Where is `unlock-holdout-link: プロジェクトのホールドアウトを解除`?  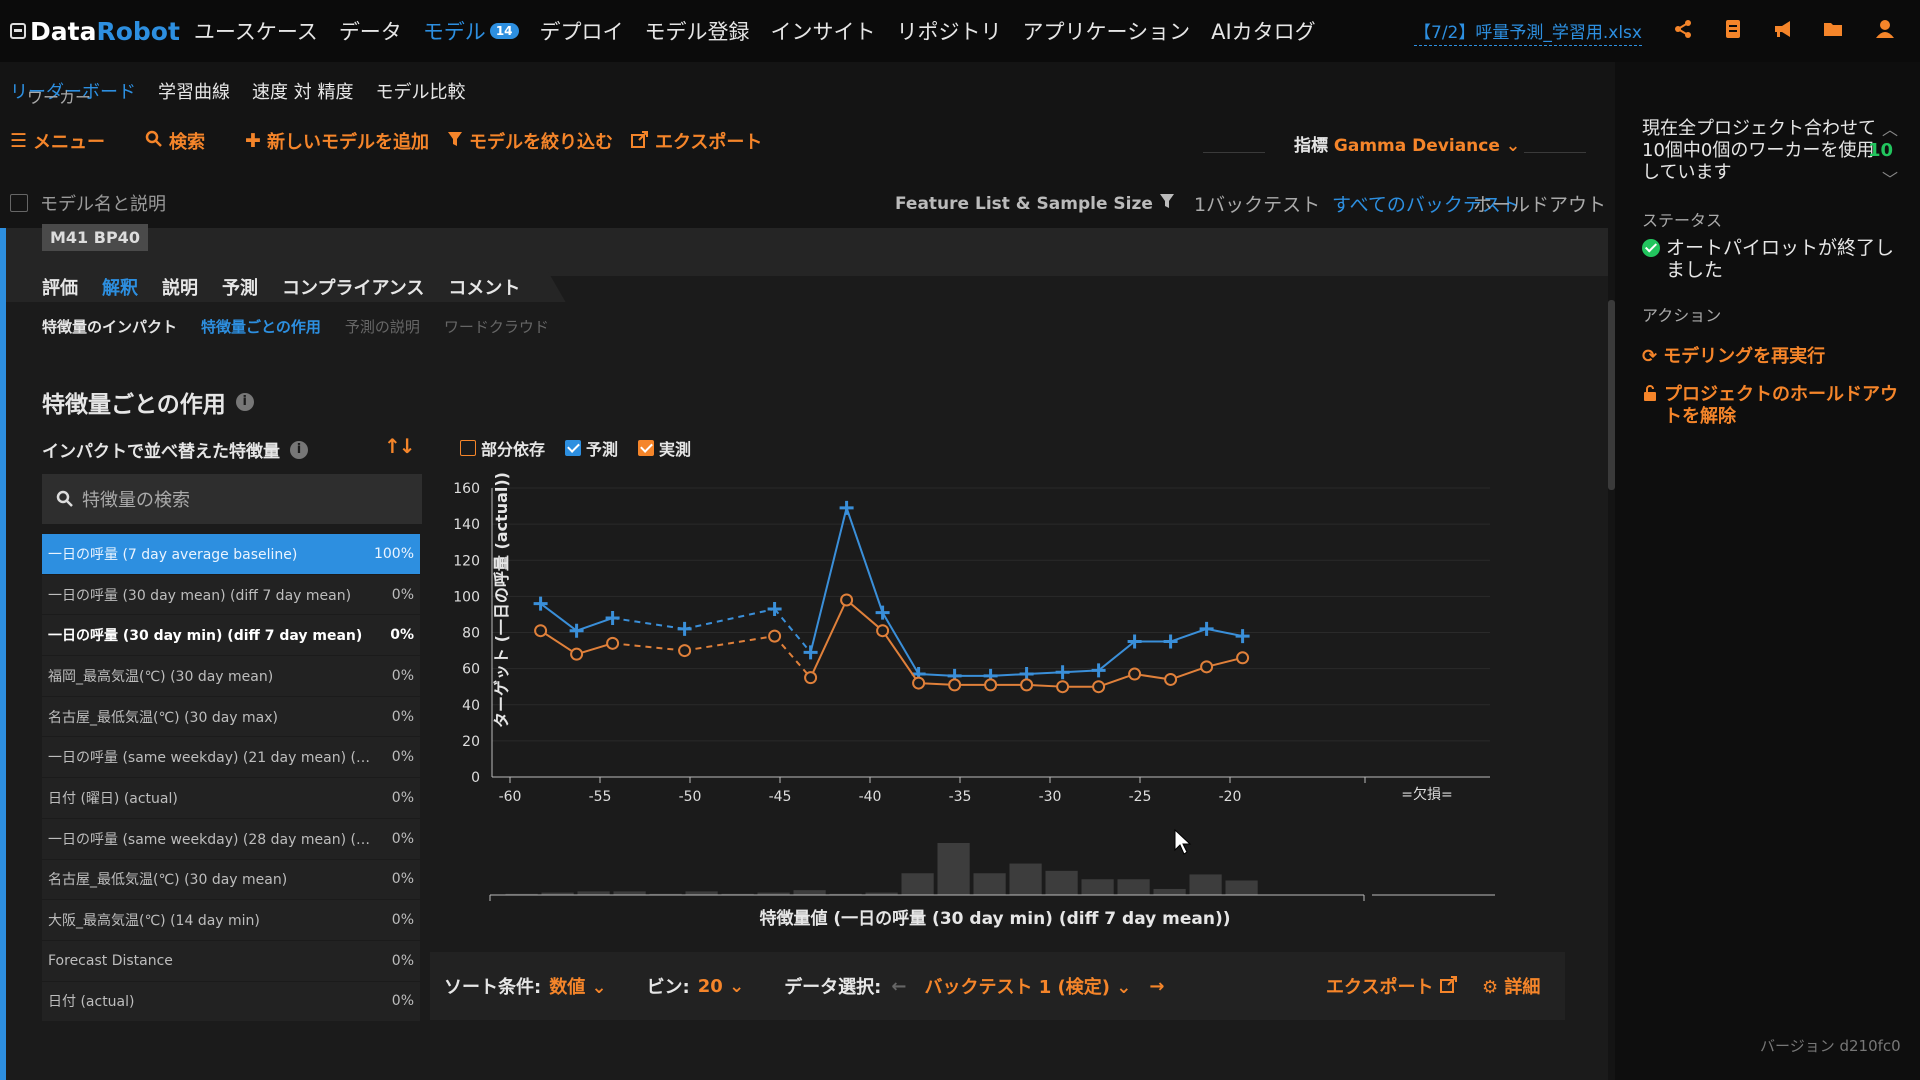
unlock-holdout-link: プロジェクトのホールドアウトを解除 is located at coordinates (1772, 406).